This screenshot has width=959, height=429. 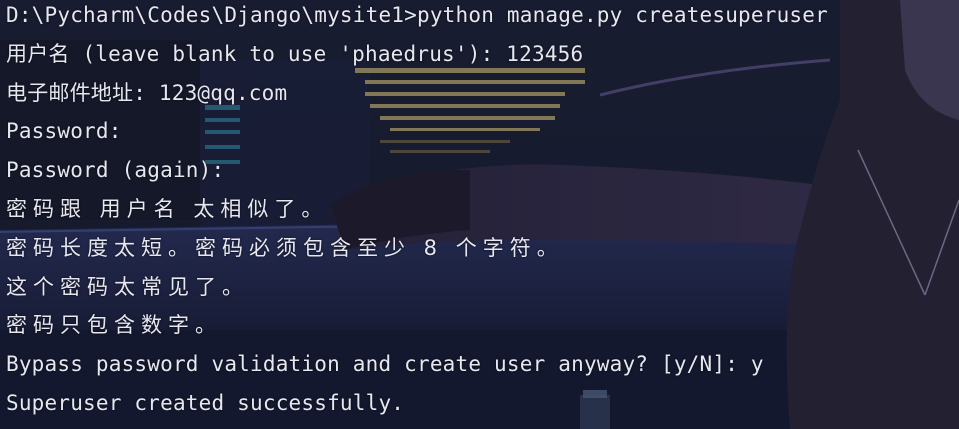 What do you see at coordinates (114, 325) in the screenshot?
I see `validation-error-numeric: 密码只包含数字。` at bounding box center [114, 325].